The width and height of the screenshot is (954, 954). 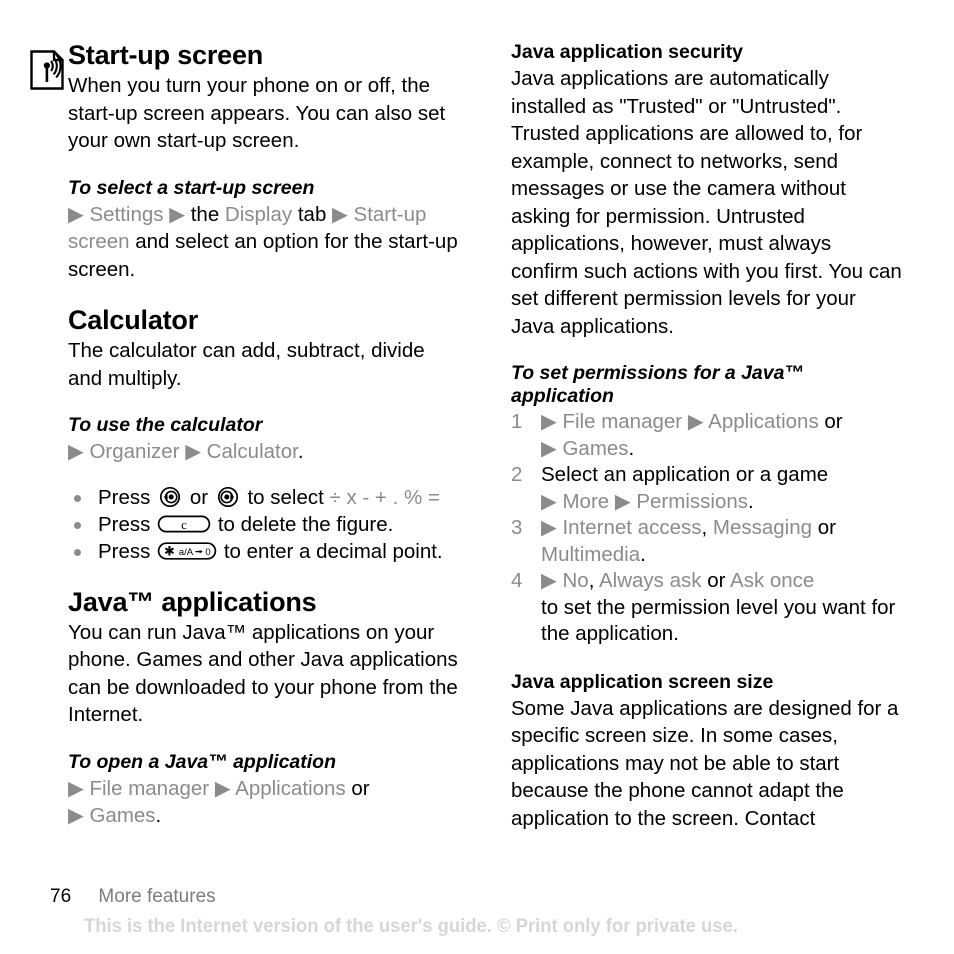 What do you see at coordinates (199, 497) in the screenshot?
I see `bullet-between-text: or` at bounding box center [199, 497].